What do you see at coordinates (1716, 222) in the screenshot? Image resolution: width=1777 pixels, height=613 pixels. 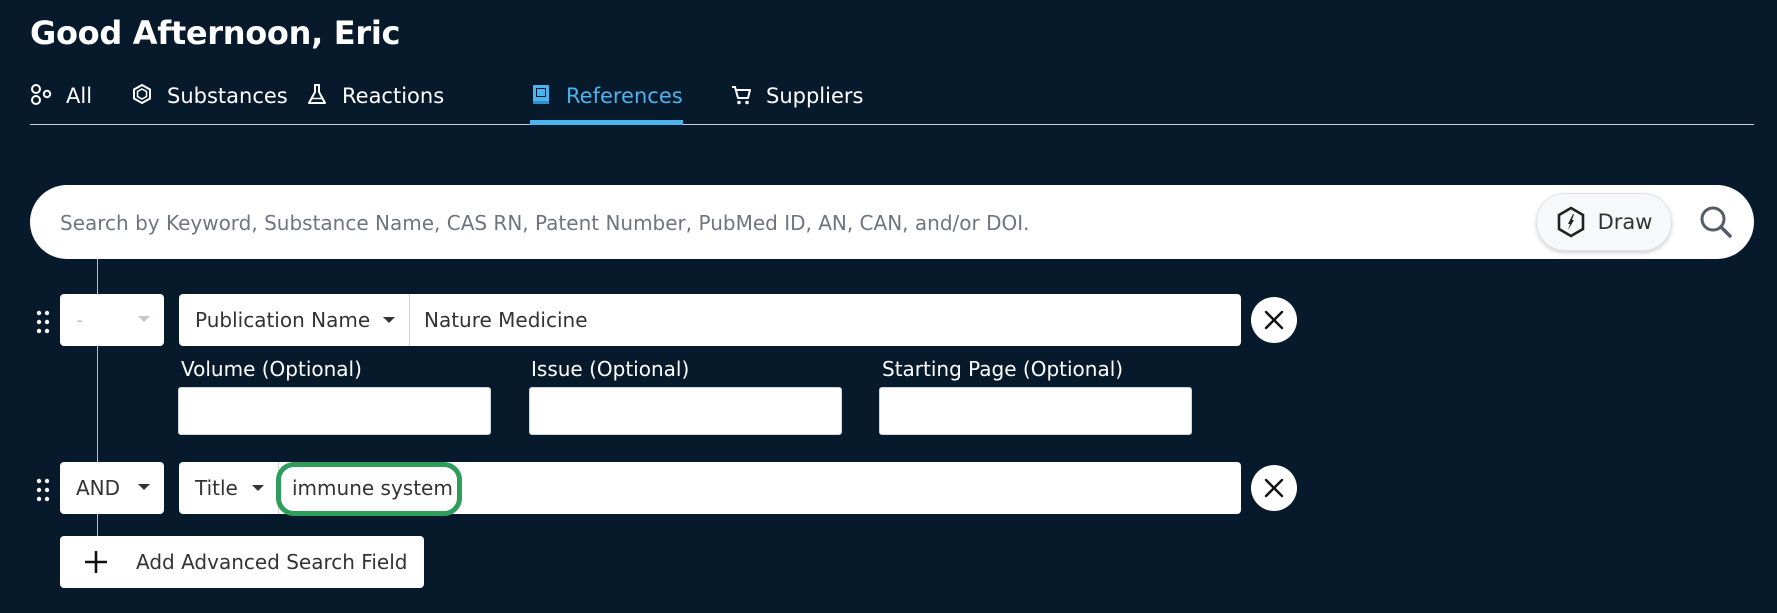 I see `search-icon` at bounding box center [1716, 222].